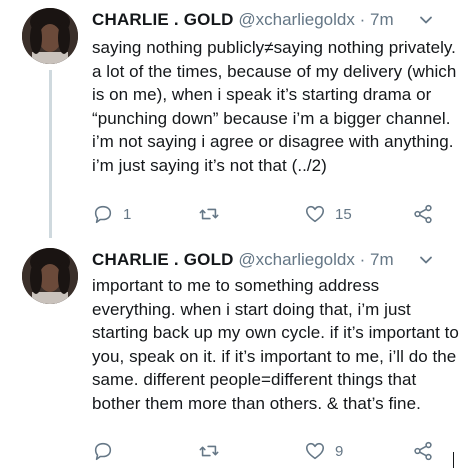 The image size is (475, 471). Describe the element at coordinates (339, 451) in the screenshot. I see `like-count: 9` at that location.